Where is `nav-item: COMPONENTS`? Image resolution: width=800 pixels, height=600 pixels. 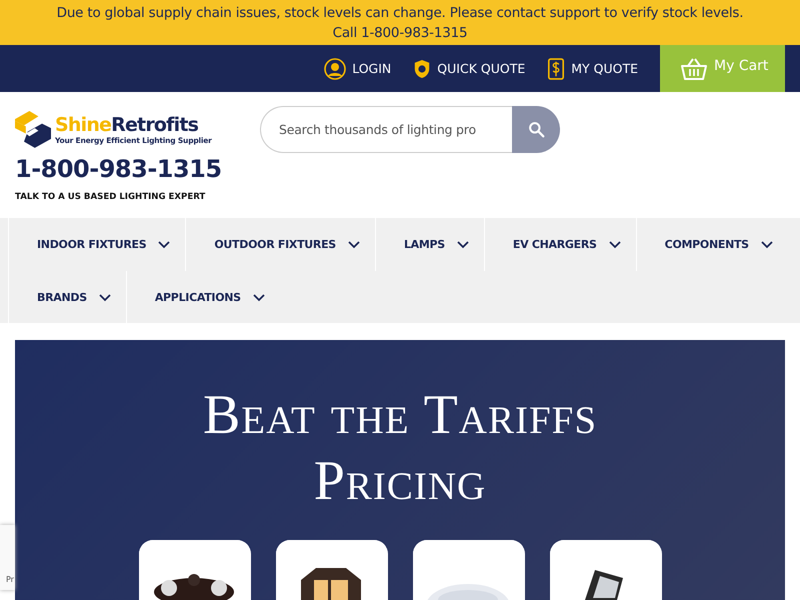 nav-item: COMPONENTS is located at coordinates (712, 244).